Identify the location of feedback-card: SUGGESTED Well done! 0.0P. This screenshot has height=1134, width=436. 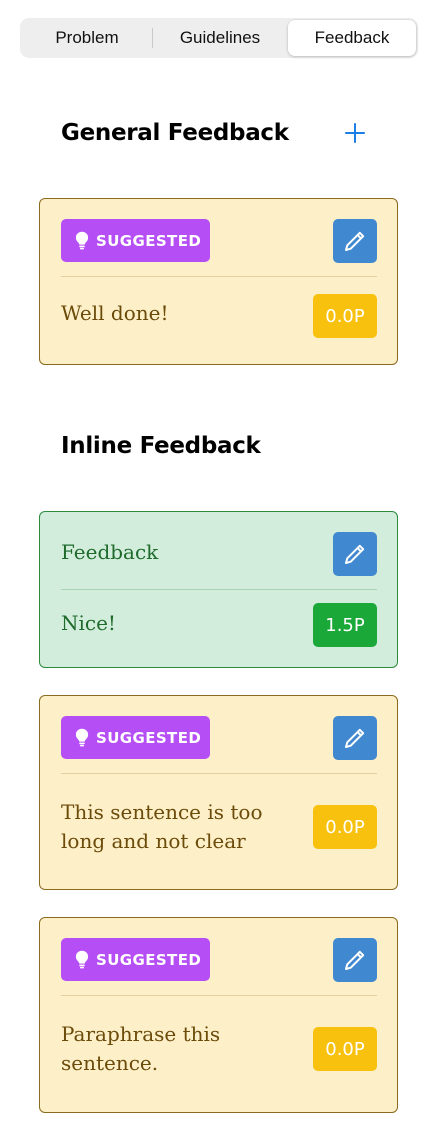
(218, 281).